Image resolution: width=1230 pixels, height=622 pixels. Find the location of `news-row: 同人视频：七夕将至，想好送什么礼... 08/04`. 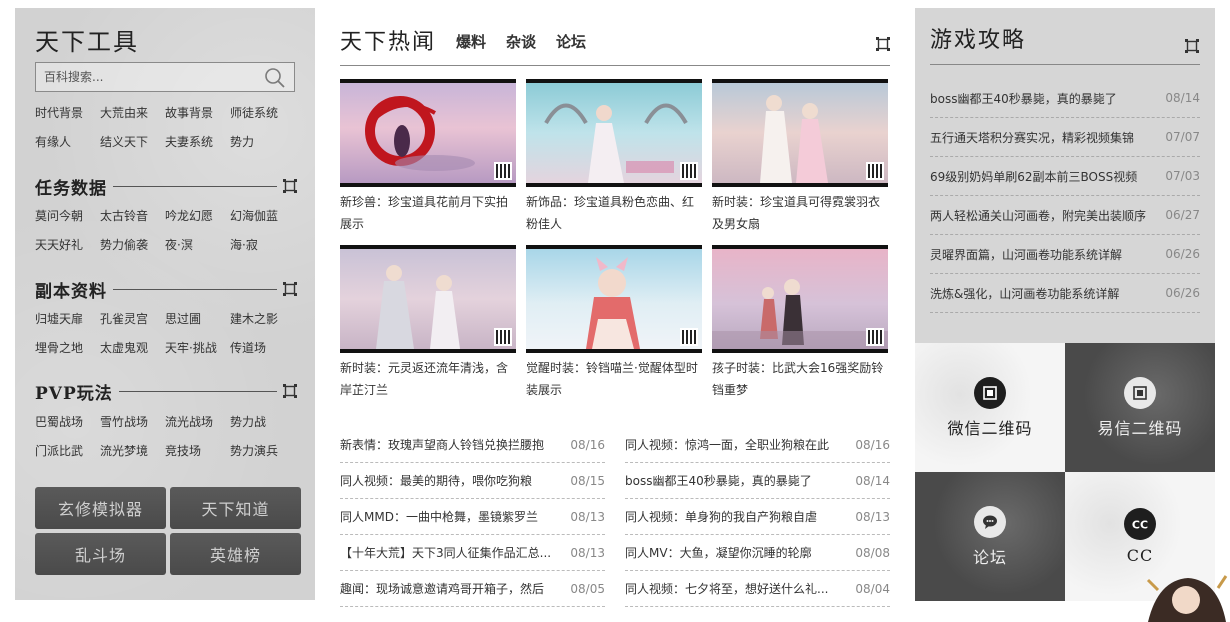

news-row: 同人视频：七夕将至，想好送什么礼... 08/04 is located at coordinates (757, 589).